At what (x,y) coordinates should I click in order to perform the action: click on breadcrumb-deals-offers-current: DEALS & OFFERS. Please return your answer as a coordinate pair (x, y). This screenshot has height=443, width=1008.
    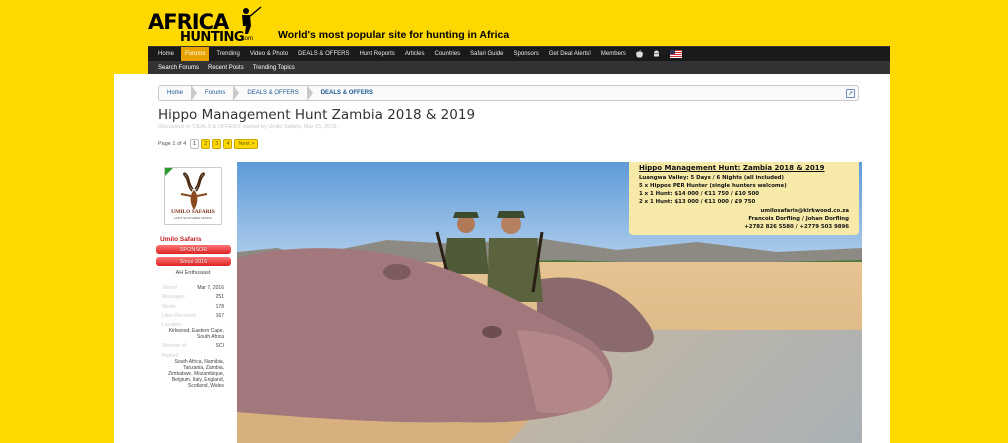
    Looking at the image, I should click on (350, 93).